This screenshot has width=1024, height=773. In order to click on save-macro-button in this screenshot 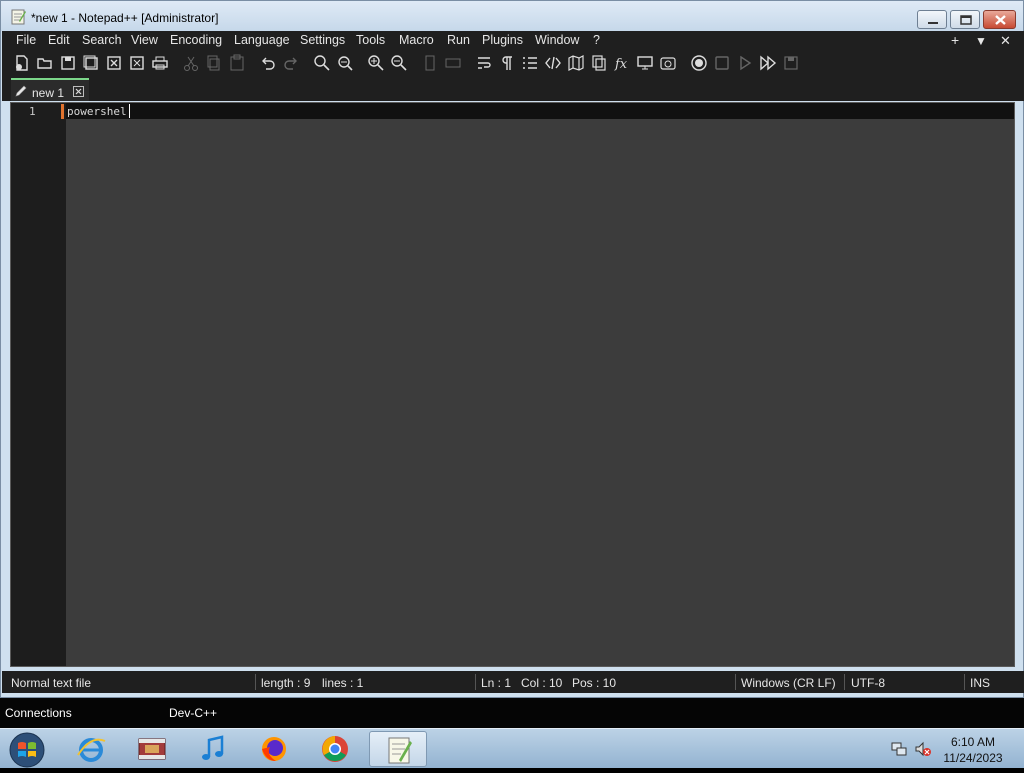, I will do `click(791, 63)`.